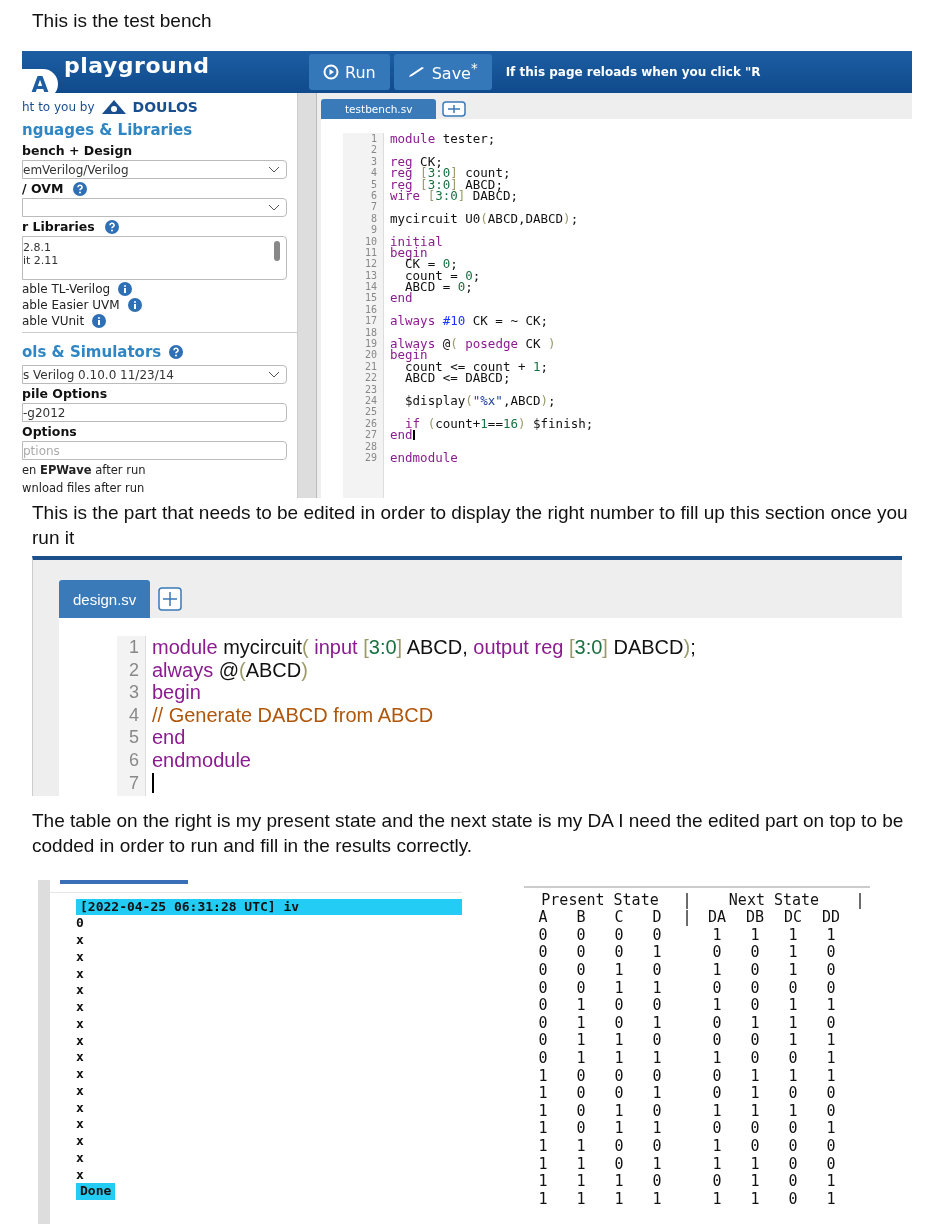 The image size is (938, 1224). What do you see at coordinates (133, 647) in the screenshot?
I see `line-number: 1` at bounding box center [133, 647].